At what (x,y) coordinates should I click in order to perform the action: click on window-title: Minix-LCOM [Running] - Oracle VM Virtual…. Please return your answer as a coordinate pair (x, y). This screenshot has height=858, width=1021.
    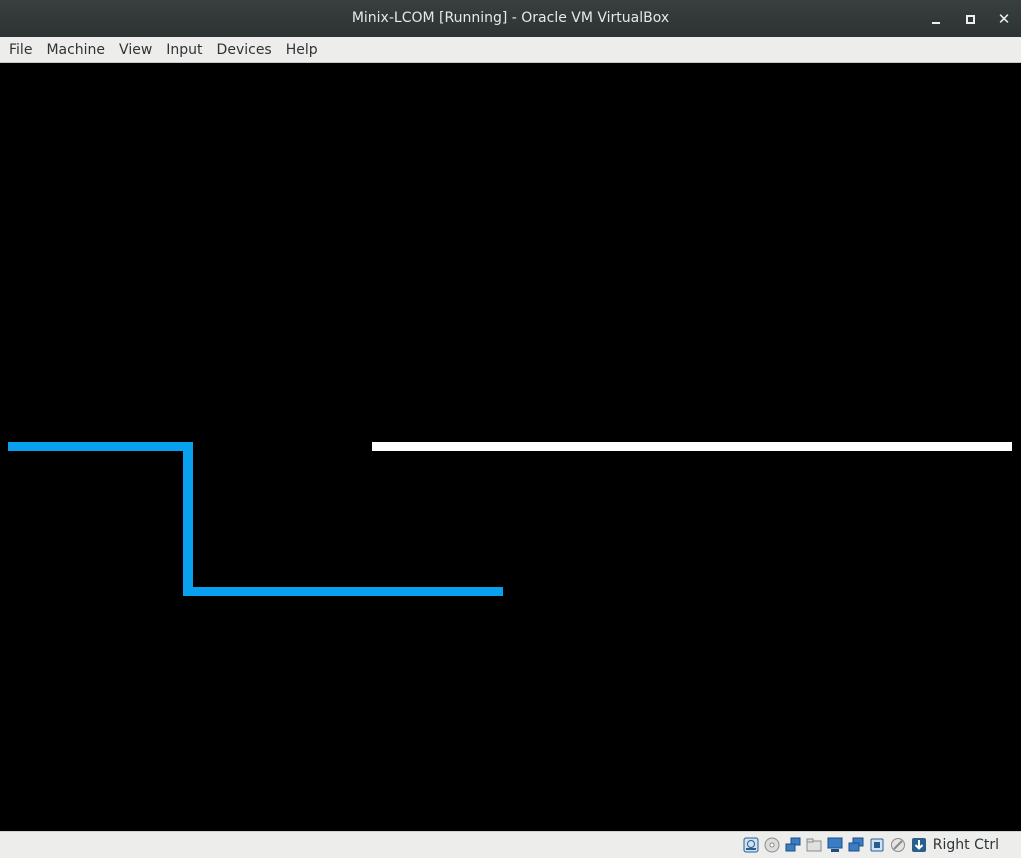
    Looking at the image, I should click on (510, 18).